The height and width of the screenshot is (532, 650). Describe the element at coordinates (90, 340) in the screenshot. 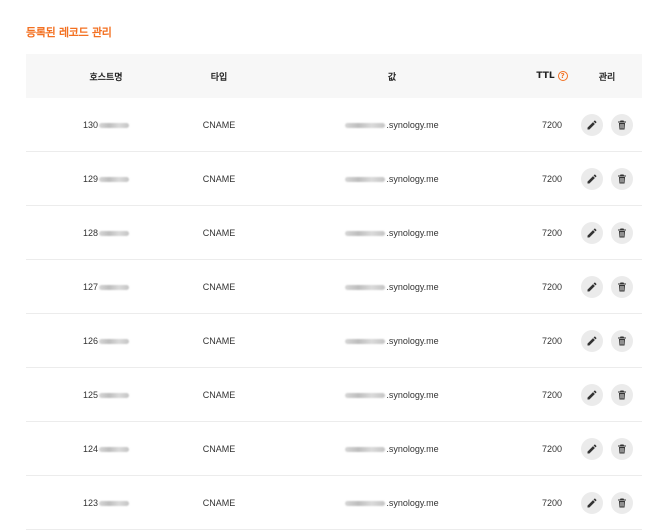

I see `host-text: 126` at that location.